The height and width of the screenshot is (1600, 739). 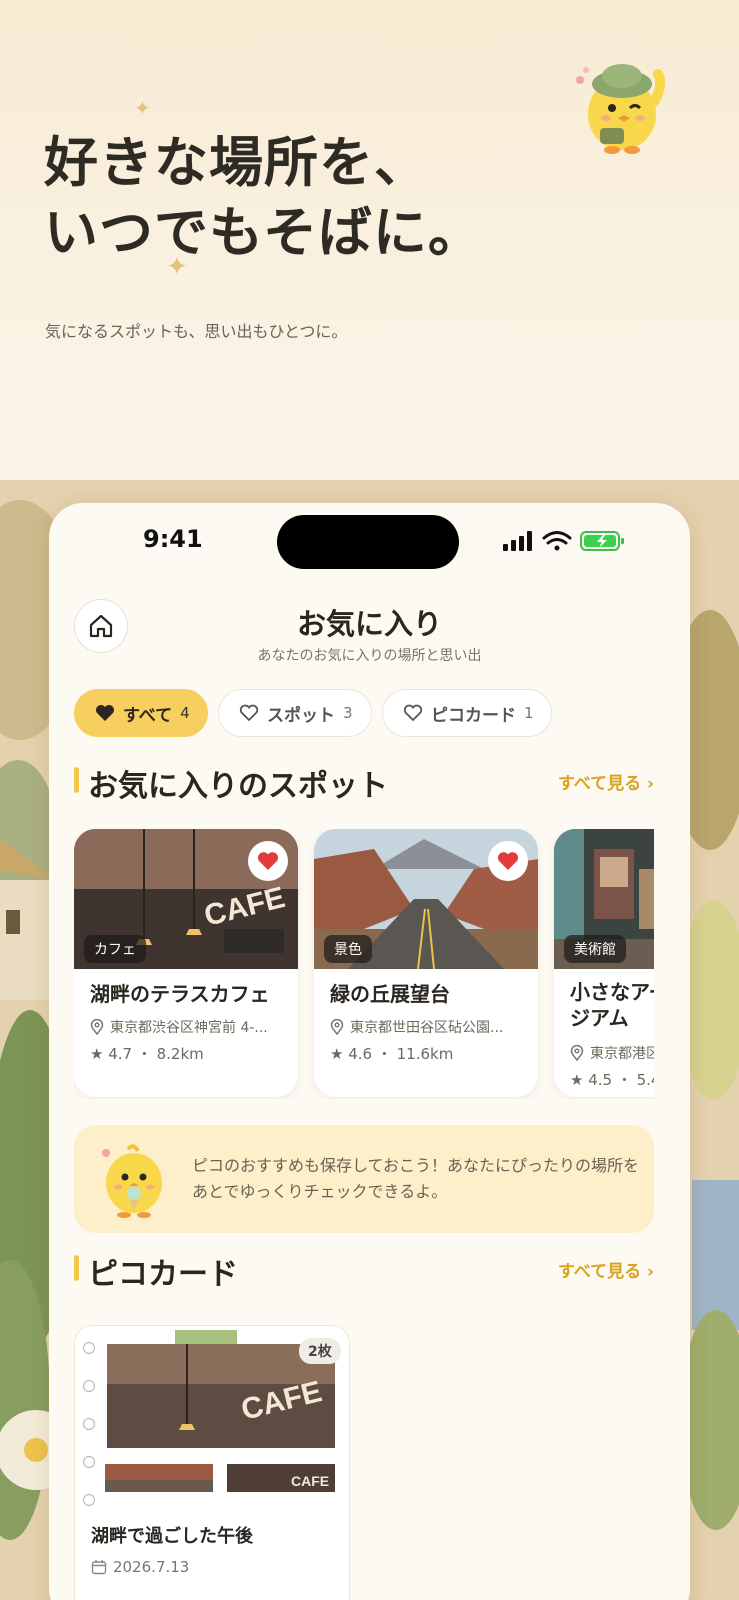 What do you see at coordinates (196, 331) in the screenshot?
I see `hero-subtitle: 気になるスポットも、思い出もひとつに。` at bounding box center [196, 331].